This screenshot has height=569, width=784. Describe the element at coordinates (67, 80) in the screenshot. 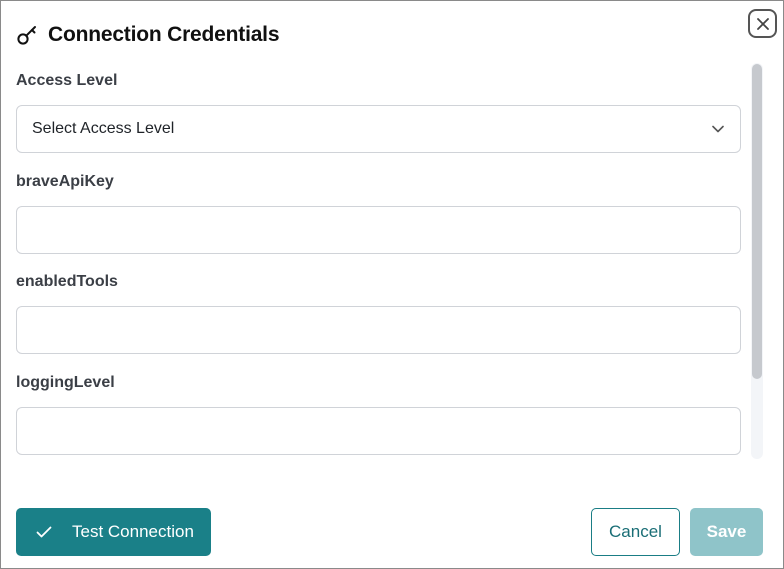

I see `access-level-label: Access Level` at that location.